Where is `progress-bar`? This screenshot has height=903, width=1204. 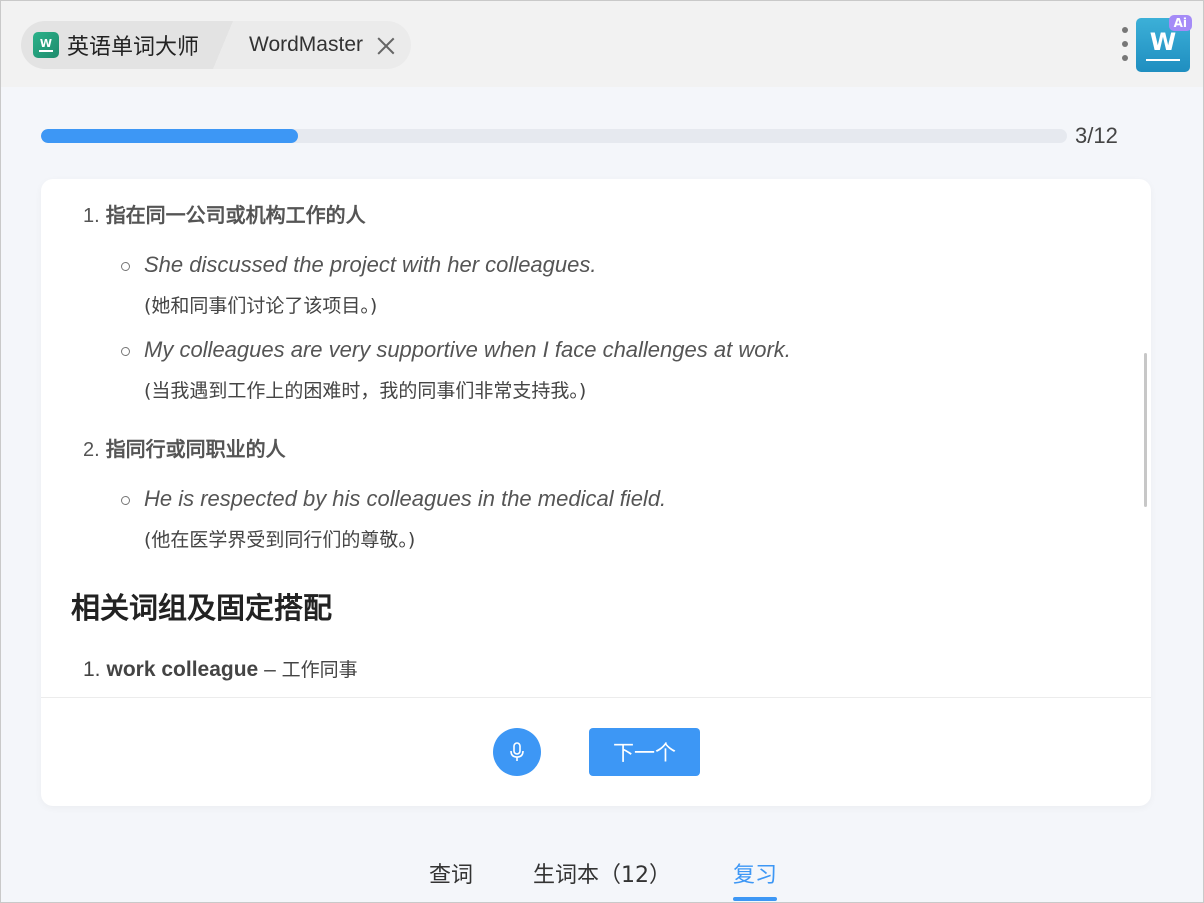 progress-bar is located at coordinates (554, 136).